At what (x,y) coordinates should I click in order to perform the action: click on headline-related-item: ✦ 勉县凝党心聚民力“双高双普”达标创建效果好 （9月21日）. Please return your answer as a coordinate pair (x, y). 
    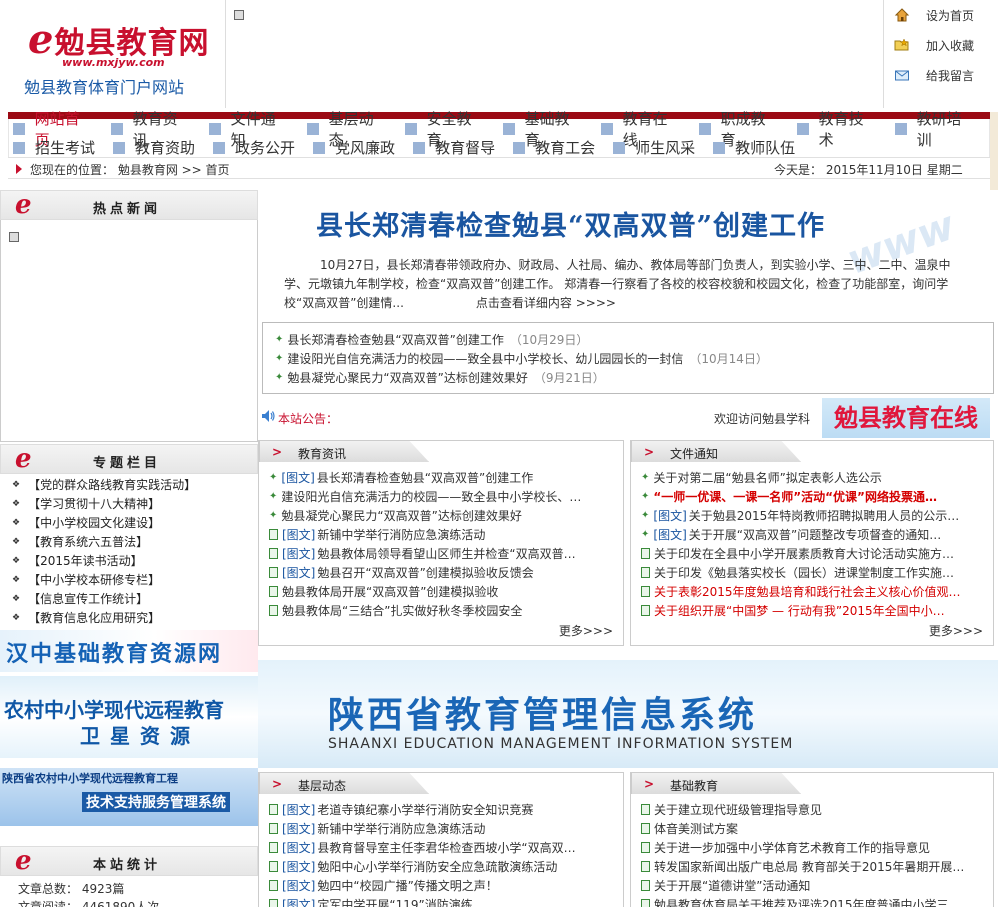
    Looking at the image, I should click on (440, 377).